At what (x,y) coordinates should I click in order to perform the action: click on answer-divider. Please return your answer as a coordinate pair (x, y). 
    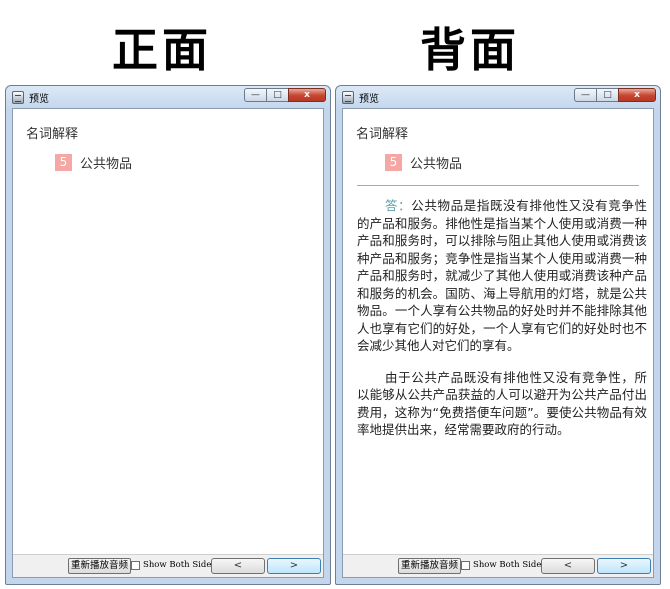
    Looking at the image, I should click on (498, 185).